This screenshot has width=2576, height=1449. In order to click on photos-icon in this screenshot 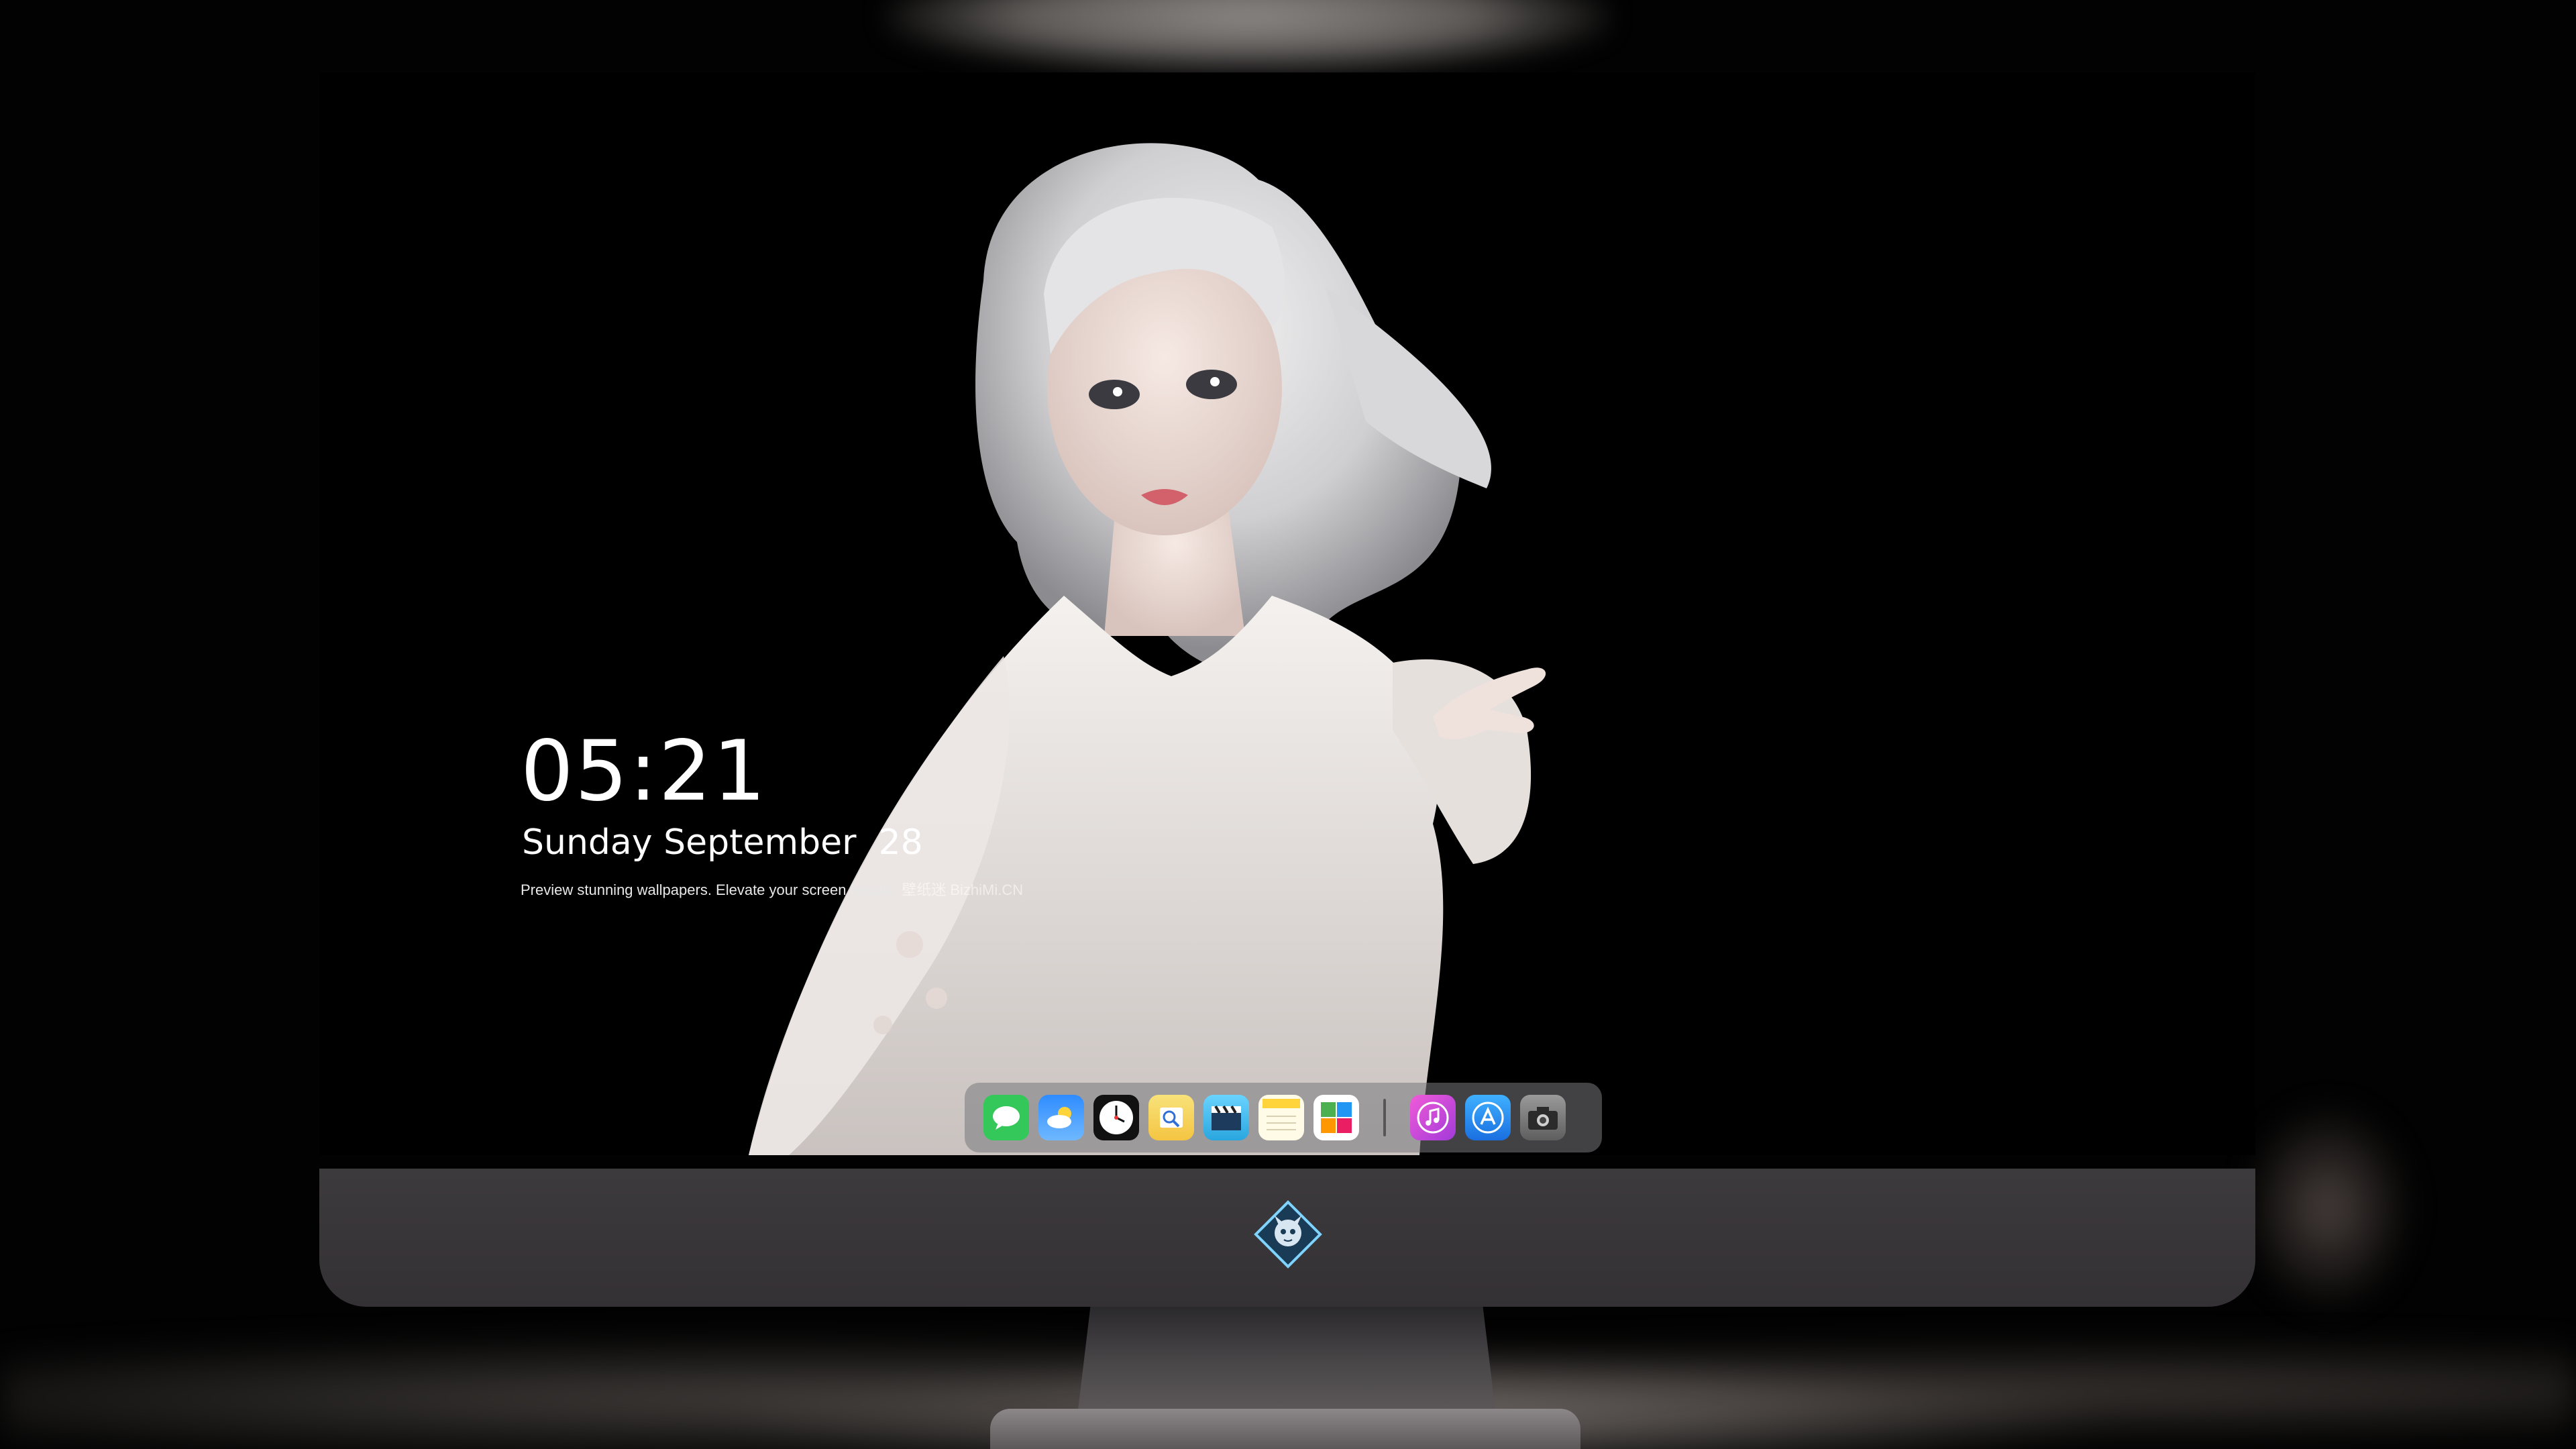, I will do `click(1336, 1117)`.